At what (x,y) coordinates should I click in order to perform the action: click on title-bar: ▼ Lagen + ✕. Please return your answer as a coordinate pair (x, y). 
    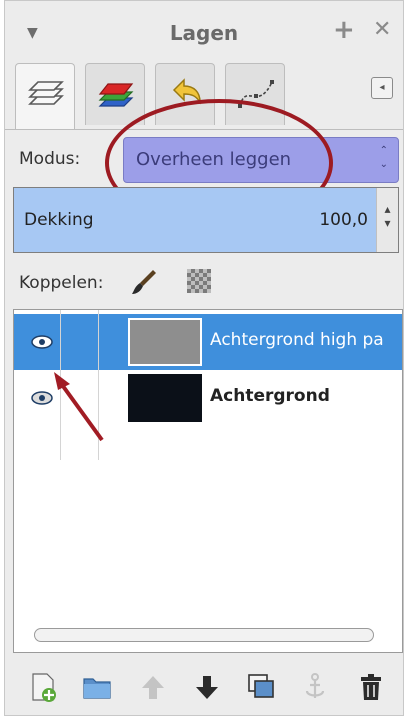
    Looking at the image, I should click on (204, 29).